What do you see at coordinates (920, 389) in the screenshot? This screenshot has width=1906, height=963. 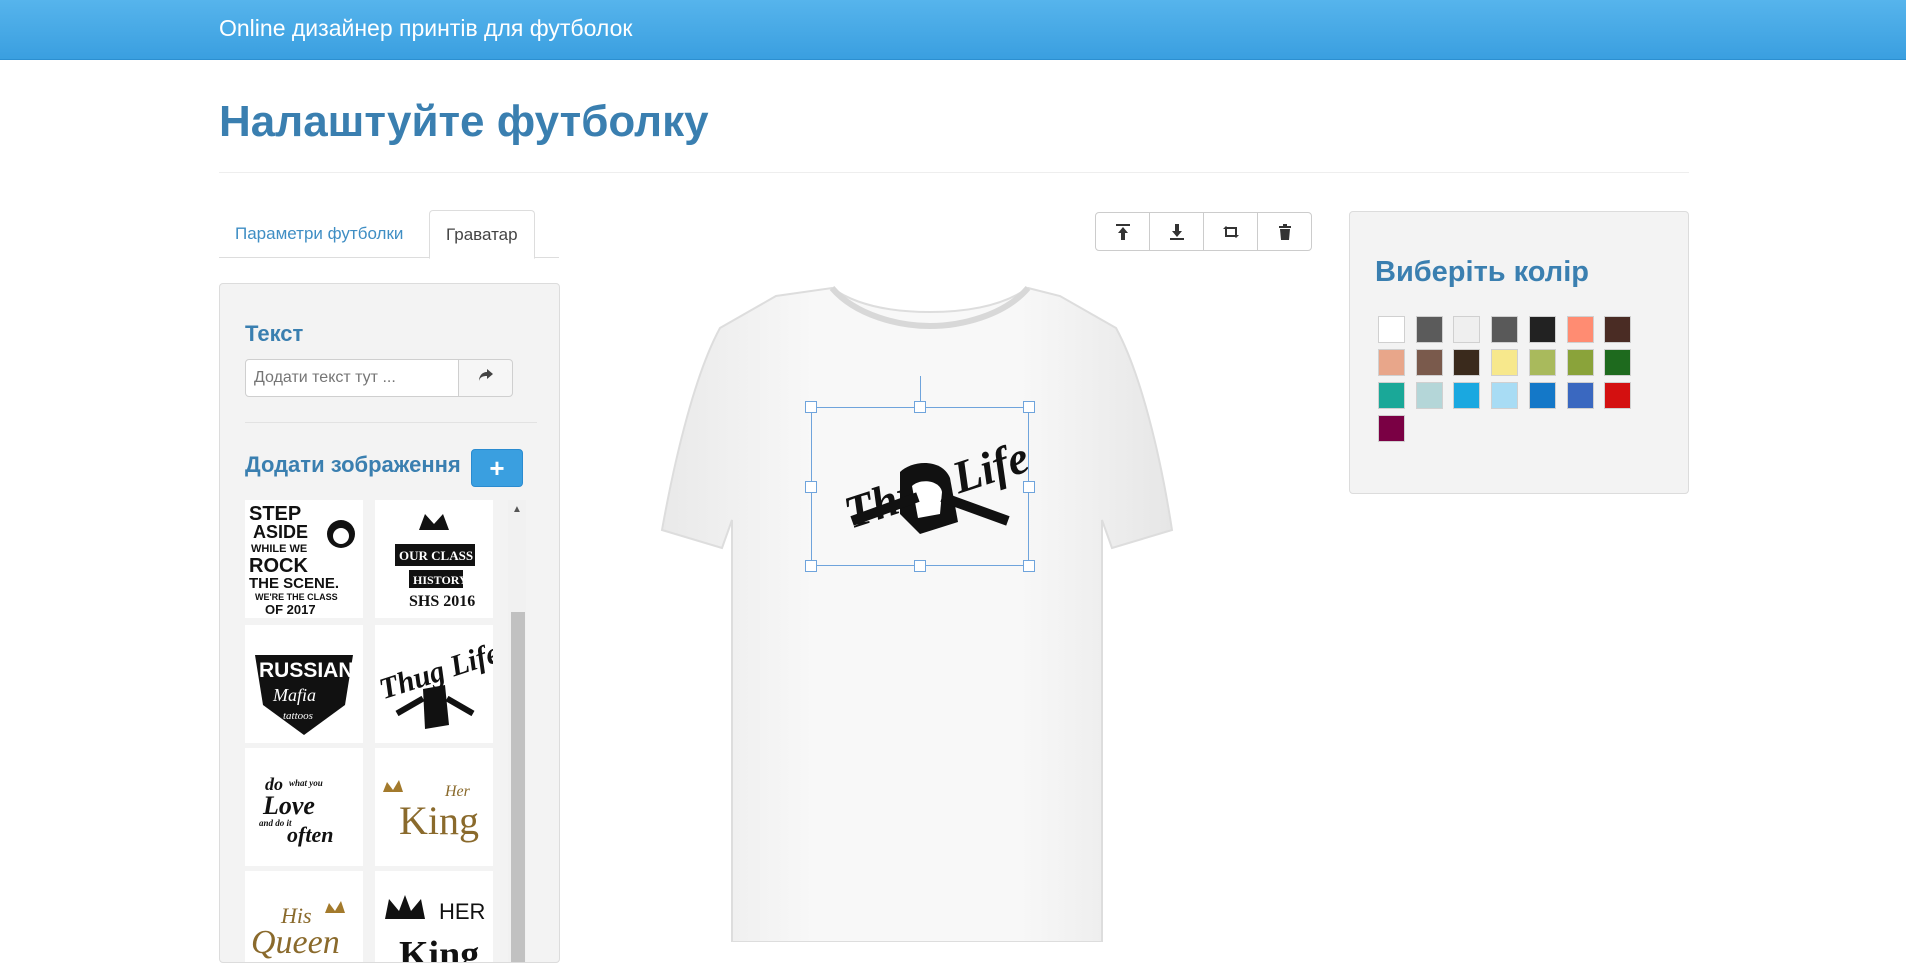 I see `rotate-handle-line` at bounding box center [920, 389].